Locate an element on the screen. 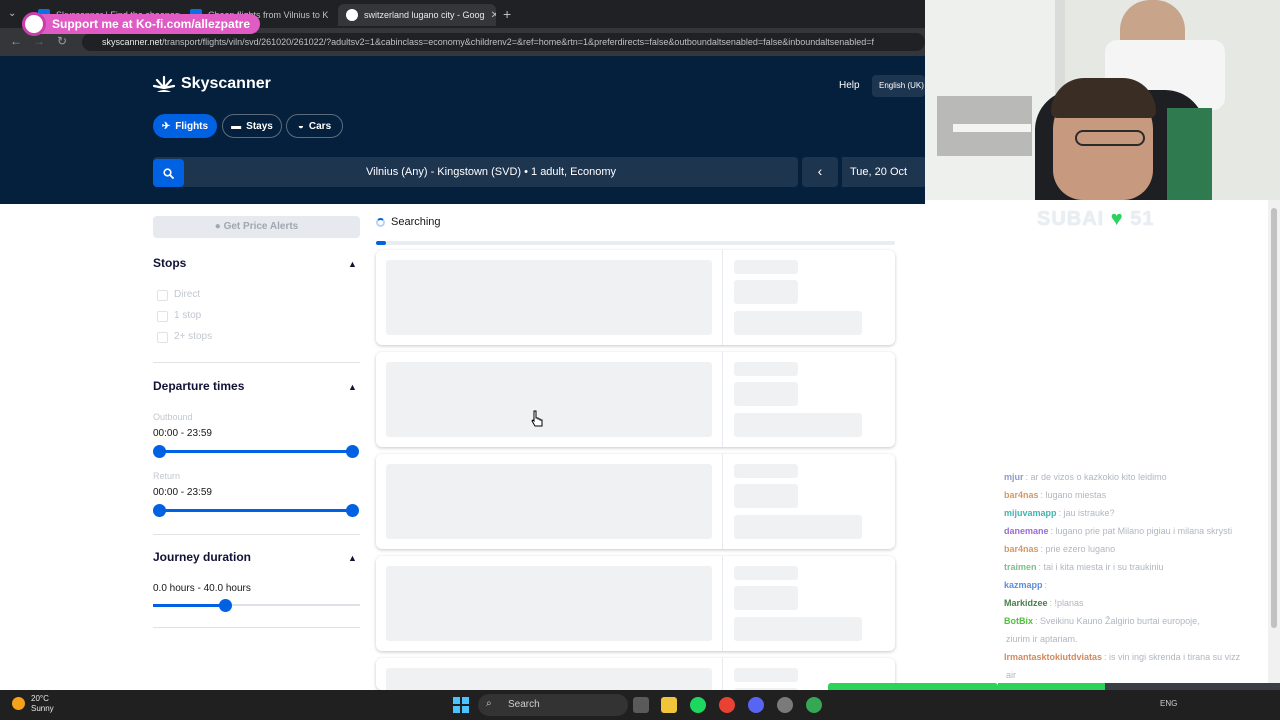  chat-username: mijuvamapp is located at coordinates (1030, 513).